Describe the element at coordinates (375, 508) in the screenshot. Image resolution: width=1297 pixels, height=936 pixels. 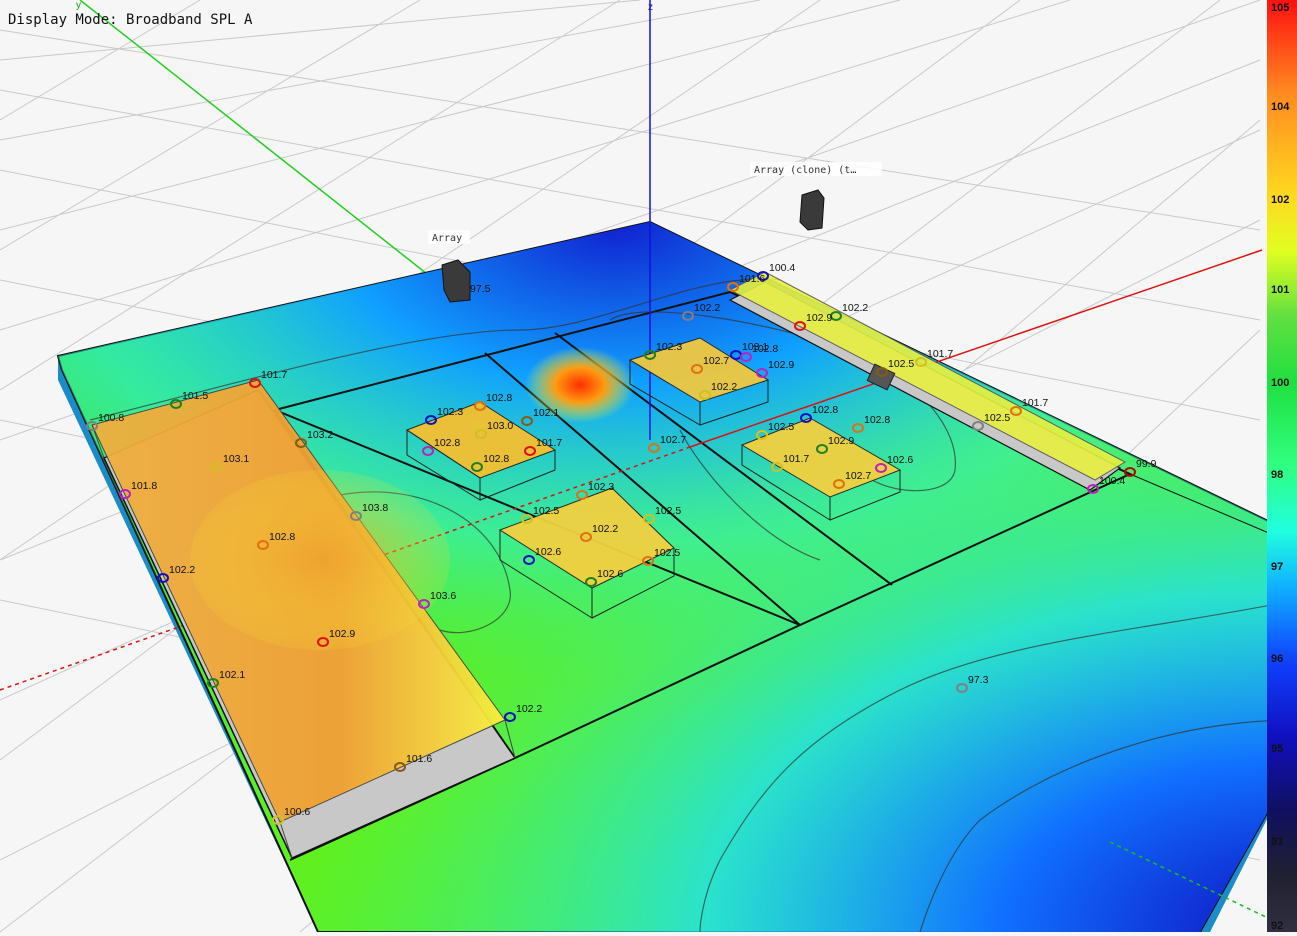
I see `measurement-point-value: 103.8` at that location.